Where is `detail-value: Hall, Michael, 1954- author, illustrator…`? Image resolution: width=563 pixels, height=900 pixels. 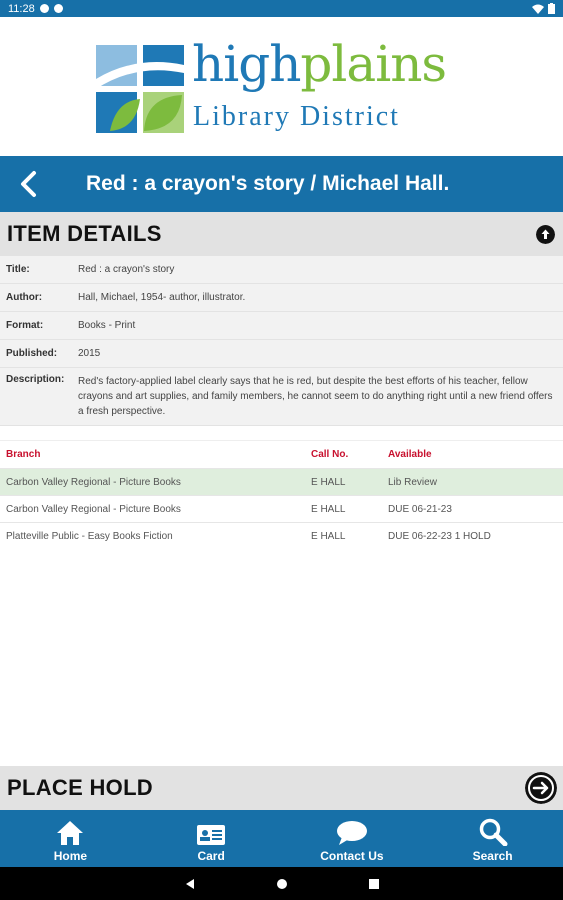
detail-value: Hall, Michael, 1954- author, illustrator… is located at coordinates (162, 297).